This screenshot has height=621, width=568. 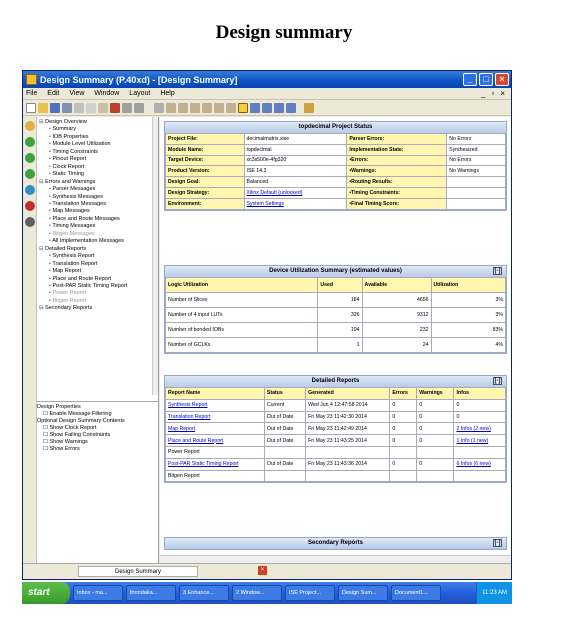 What do you see at coordinates (97, 414) in the screenshot?
I see `enable-filtering-checkbox: Enable Message Filtering` at bounding box center [97, 414].